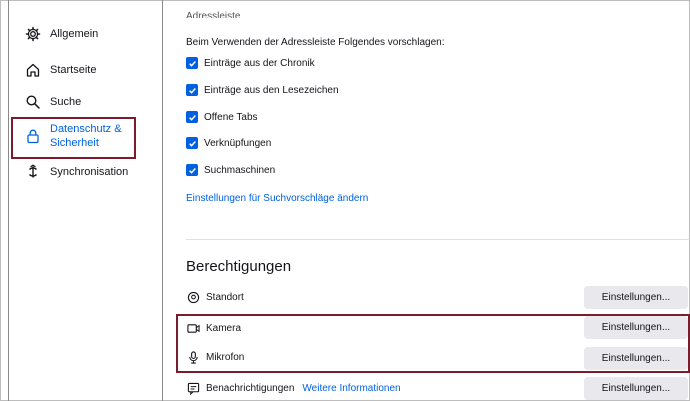 The width and height of the screenshot is (690, 401). I want to click on checkbox-row-verknuepfungen: Verknüpfungen, so click(228, 143).